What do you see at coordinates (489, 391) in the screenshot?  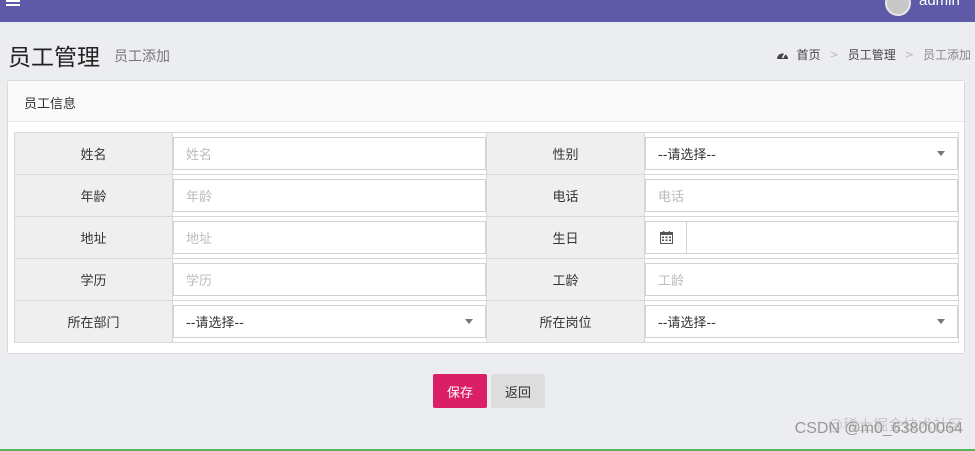 I see `form-actions: 保存 返回` at bounding box center [489, 391].